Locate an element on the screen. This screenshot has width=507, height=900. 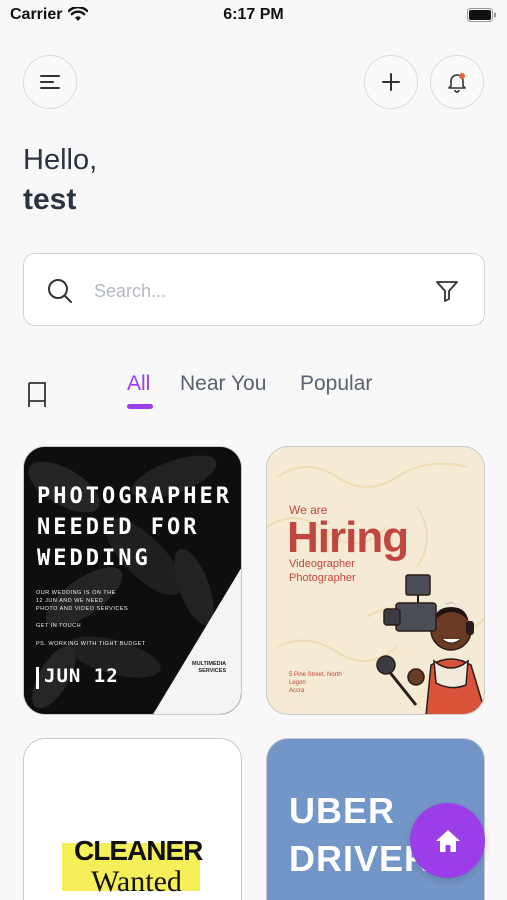
menu-icon is located at coordinates (50, 82).